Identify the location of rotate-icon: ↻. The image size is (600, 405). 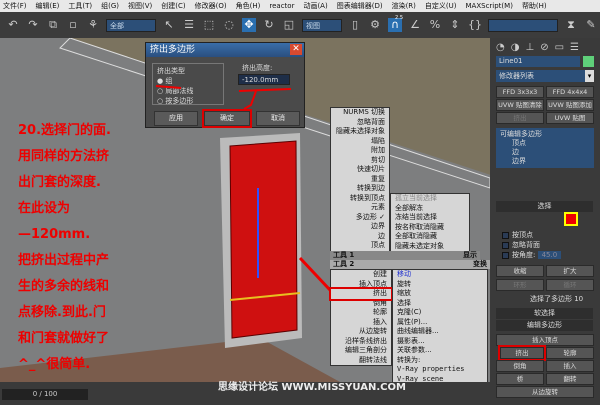
(269, 25).